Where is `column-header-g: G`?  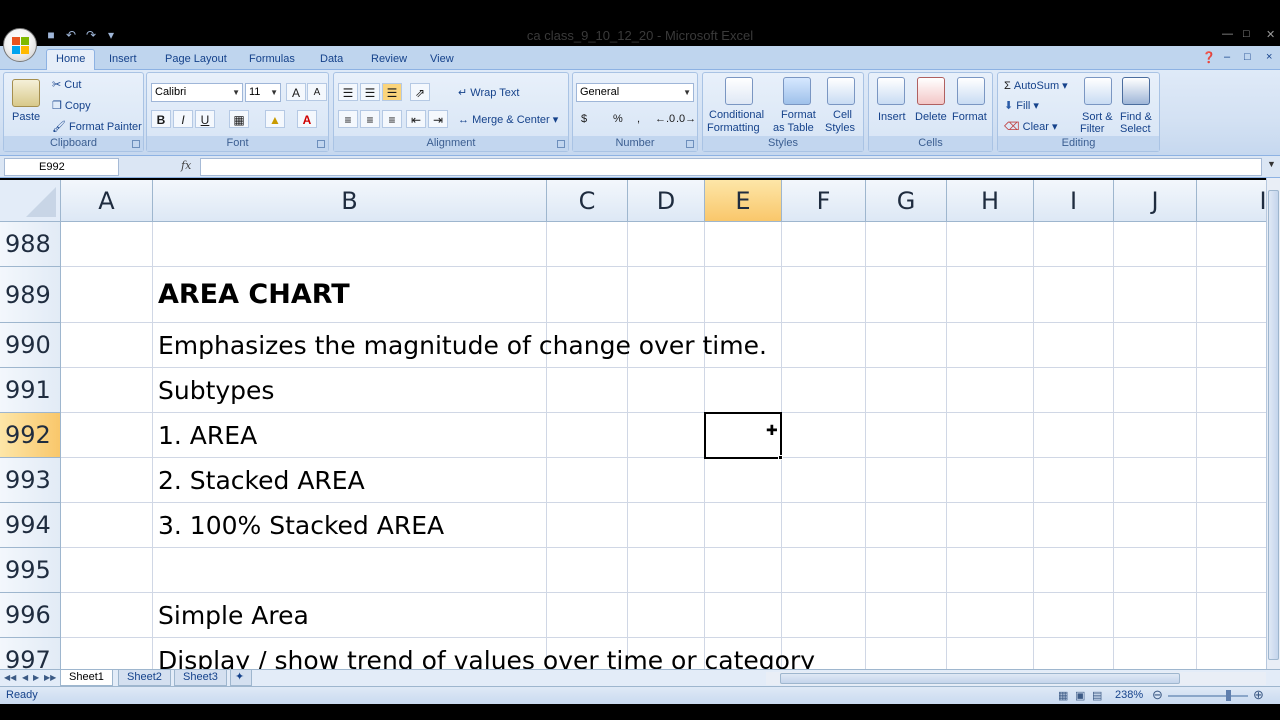 column-header-g: G is located at coordinates (906, 201).